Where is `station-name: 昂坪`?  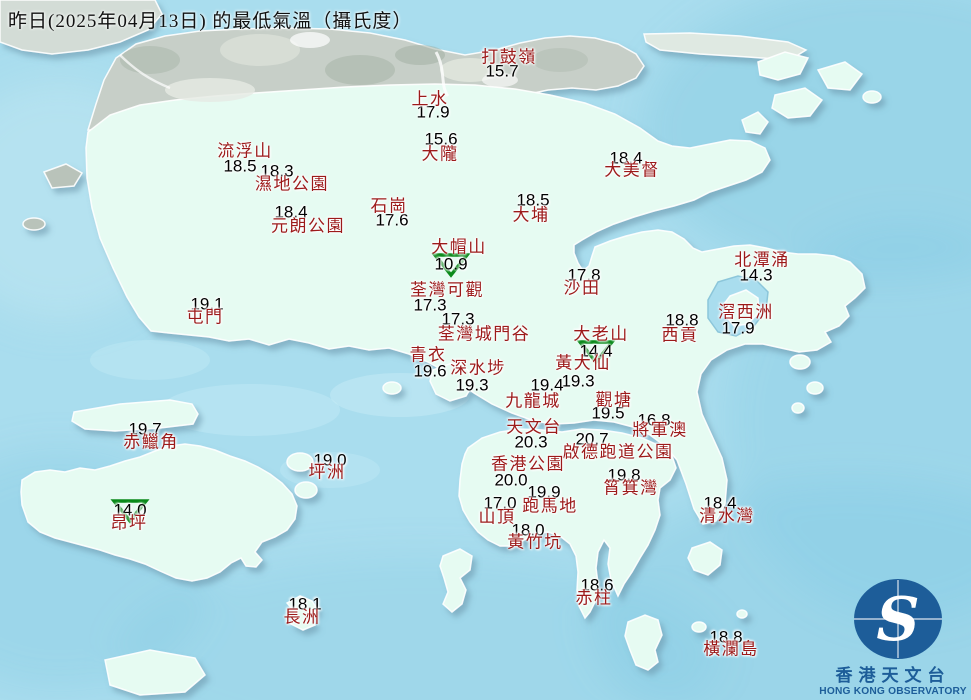 station-name: 昂坪 is located at coordinates (129, 523).